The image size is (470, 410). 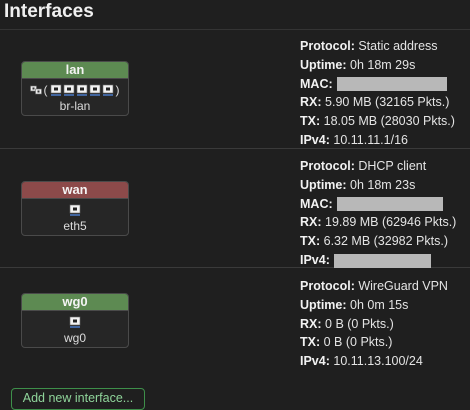 What do you see at coordinates (385, 241) in the screenshot?
I see `tx-value: 6.32 MB (32982 Pkts.)` at bounding box center [385, 241].